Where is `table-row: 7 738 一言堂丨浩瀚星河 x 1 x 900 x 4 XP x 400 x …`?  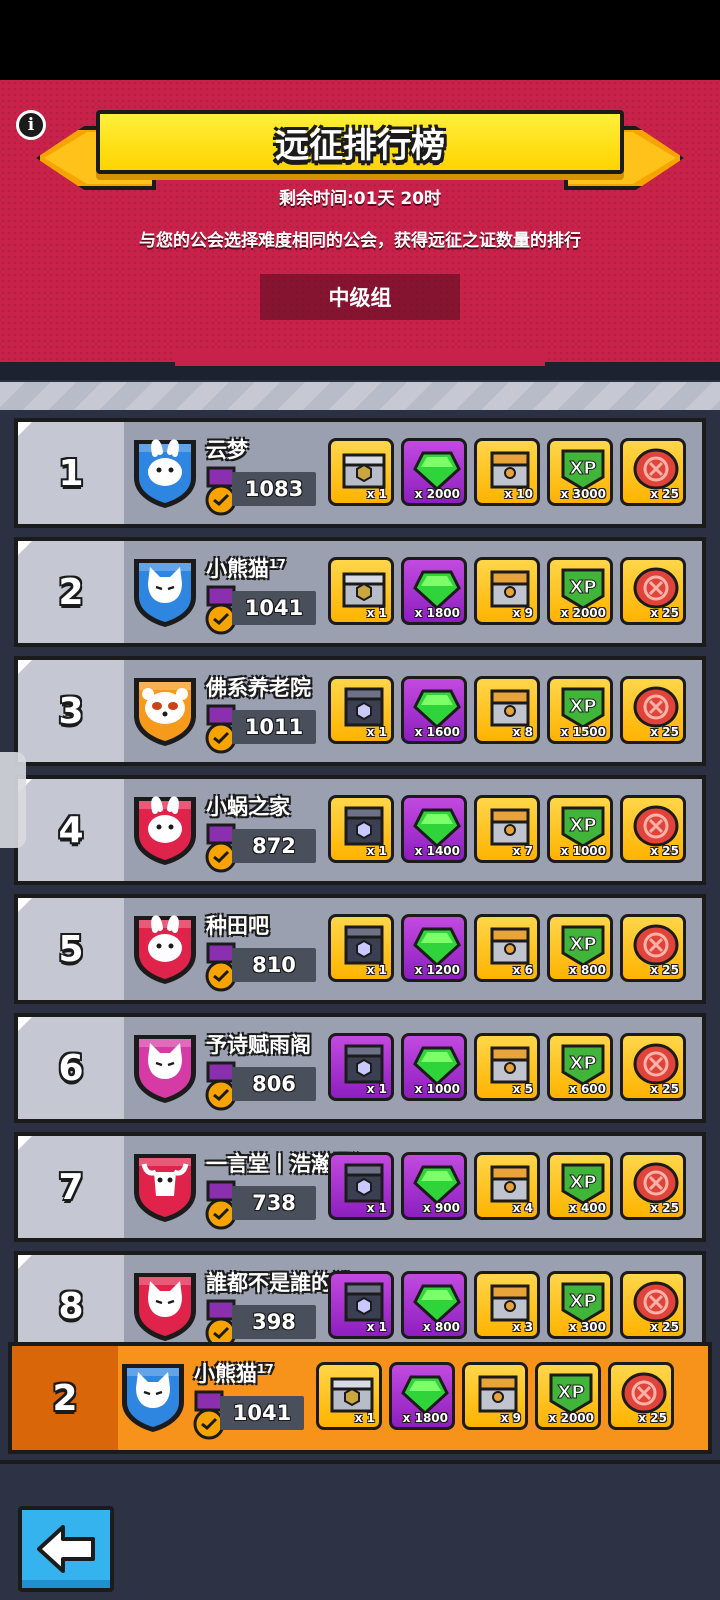
table-row: 7 738 一言堂丨浩瀚星河 x 1 x 900 x 4 XP x 400 x … is located at coordinates (360, 1187).